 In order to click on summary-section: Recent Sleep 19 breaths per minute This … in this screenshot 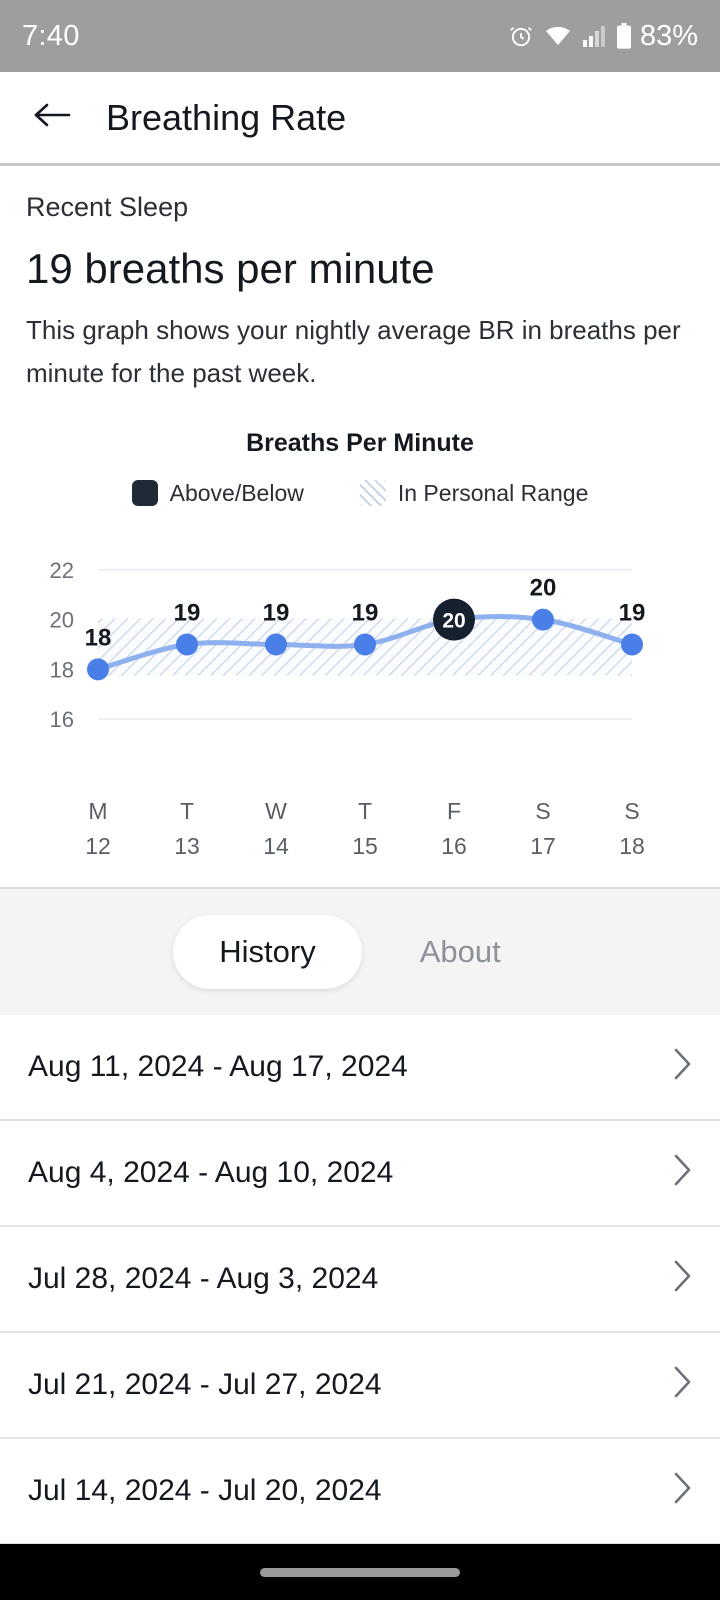, I will do `click(360, 280)`.